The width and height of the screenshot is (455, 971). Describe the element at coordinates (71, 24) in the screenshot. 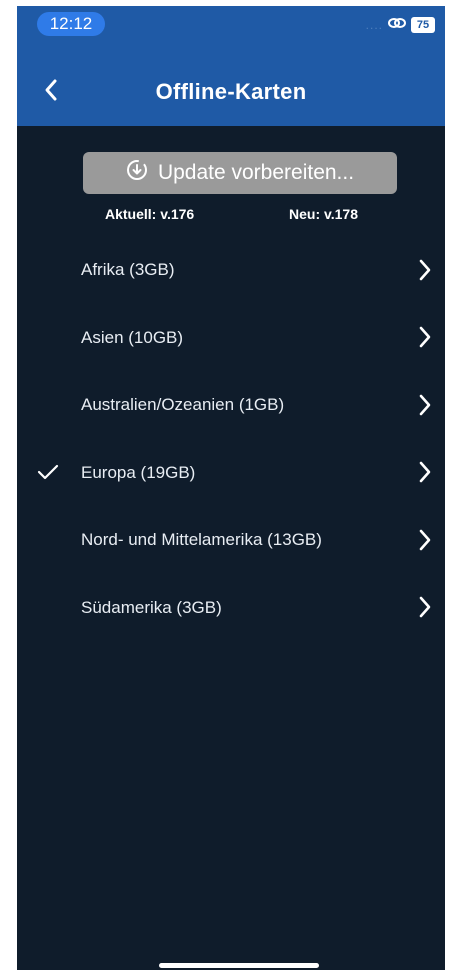

I see `status-time: 12:12` at that location.